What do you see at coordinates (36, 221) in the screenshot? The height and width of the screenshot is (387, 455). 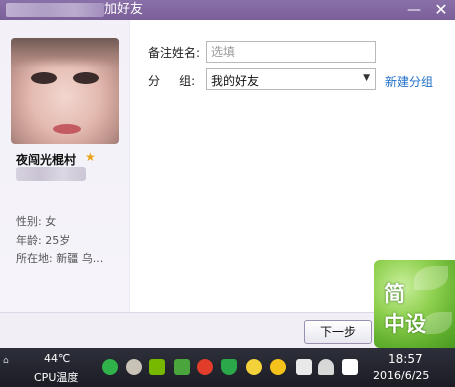 I see `gender-info: 性别: 女` at bounding box center [36, 221].